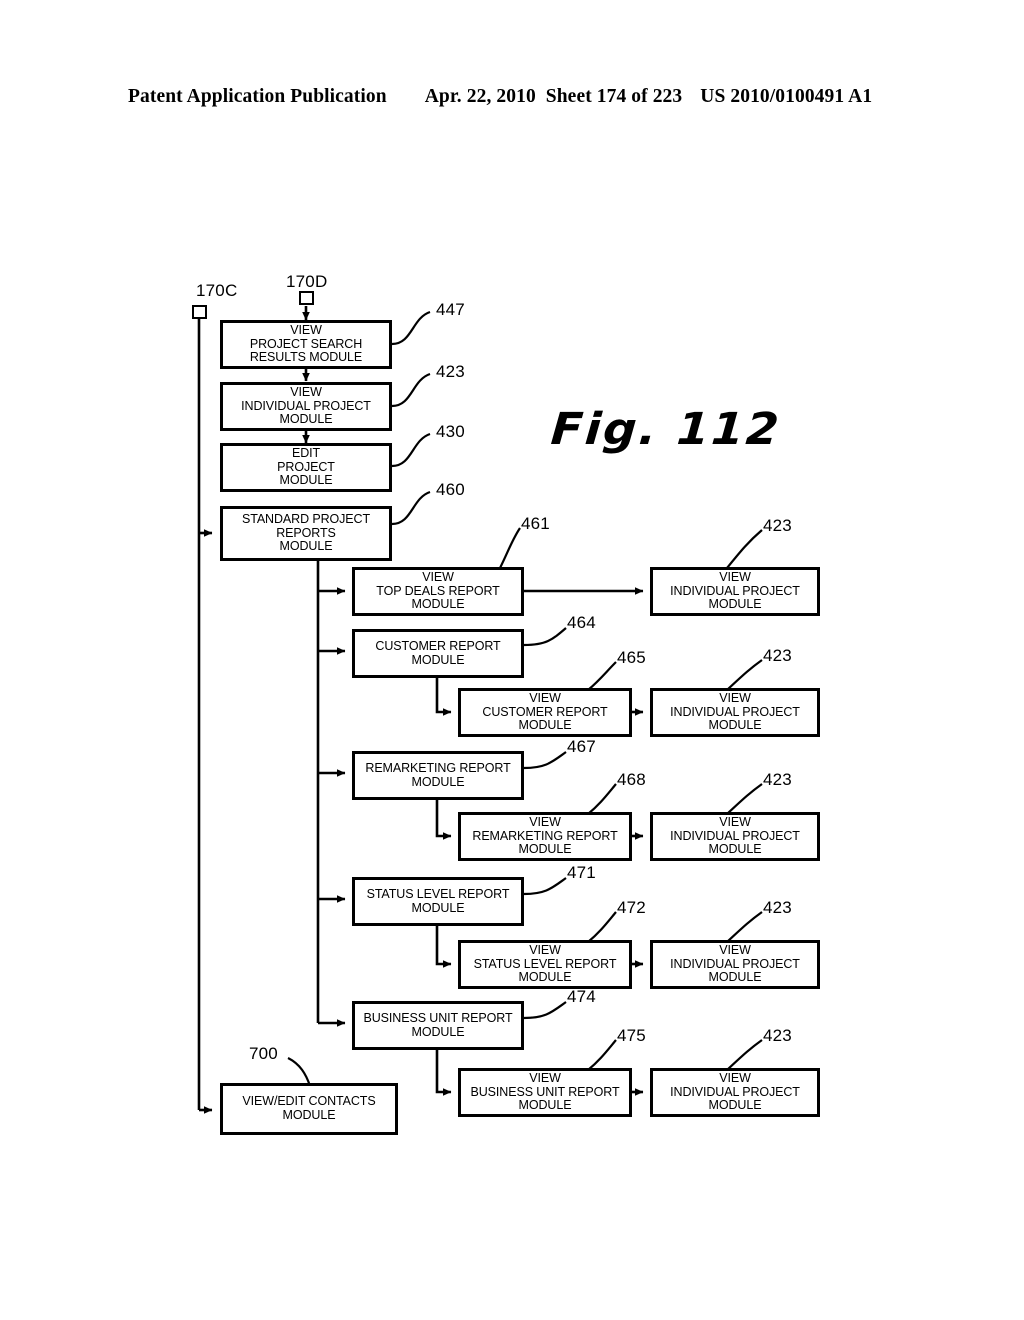 This screenshot has width=1024, height=1320. I want to click on box-view-project-search-results-module: VIEW PROJECT SEARCH RESULTS MODULE, so click(306, 344).